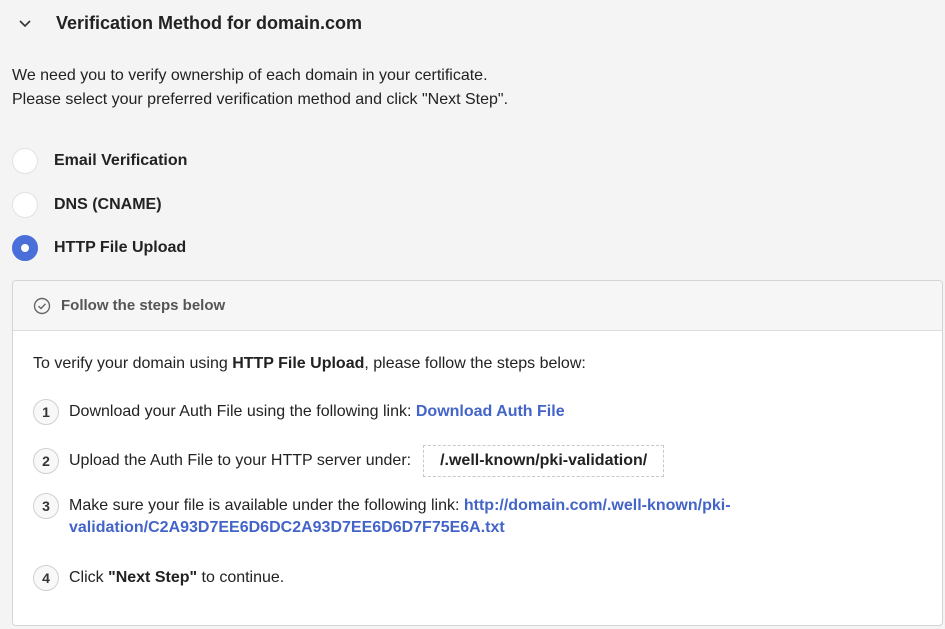  I want to click on radio-button-selected, so click(25, 248).